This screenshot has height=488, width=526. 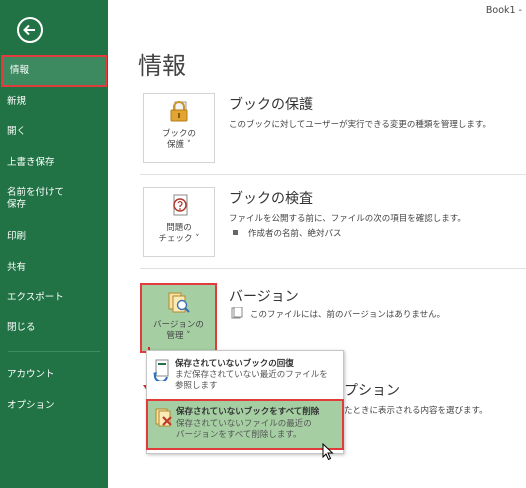 I want to click on browser-options-description: たときに表示される内容を選びます。, so click(x=416, y=411).